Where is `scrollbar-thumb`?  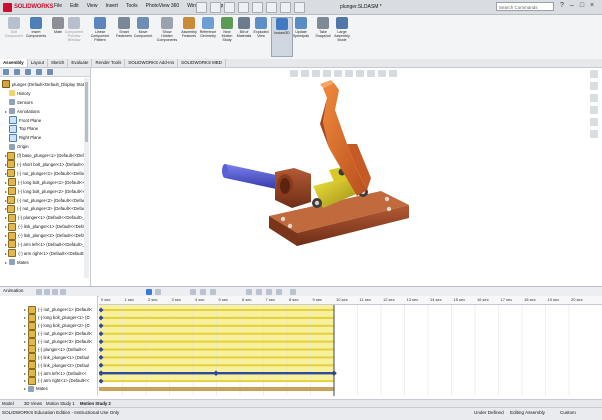 scrollbar-thumb is located at coordinates (86, 112).